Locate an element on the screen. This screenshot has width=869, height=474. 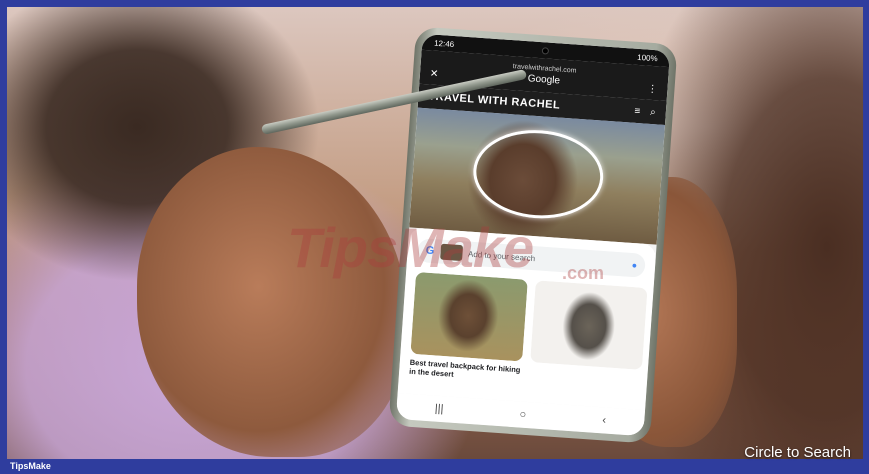
home-icon: ○ is located at coordinates (522, 415).